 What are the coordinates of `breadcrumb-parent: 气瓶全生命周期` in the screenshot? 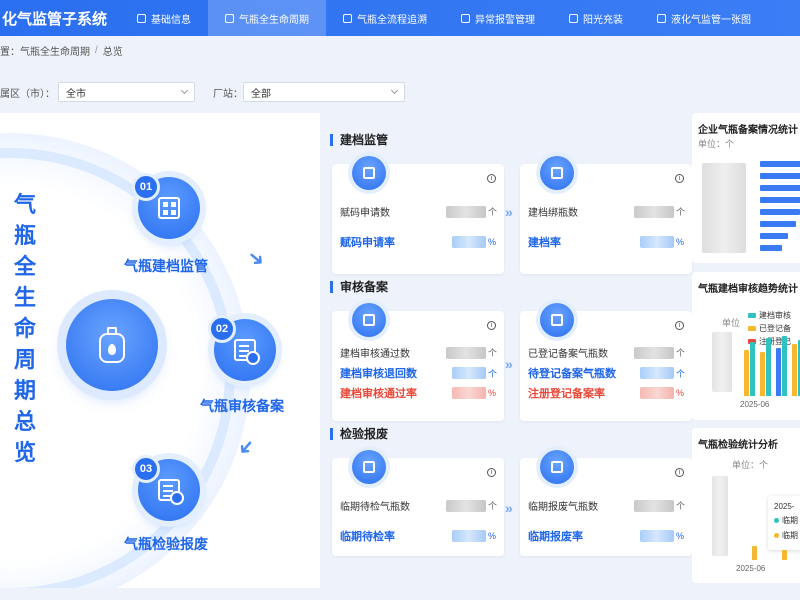 It's located at (55, 50).